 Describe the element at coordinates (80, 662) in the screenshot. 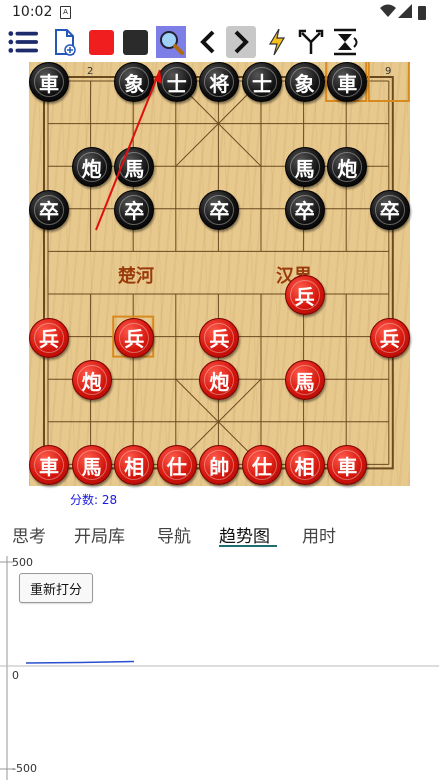

I see `trend-line` at that location.